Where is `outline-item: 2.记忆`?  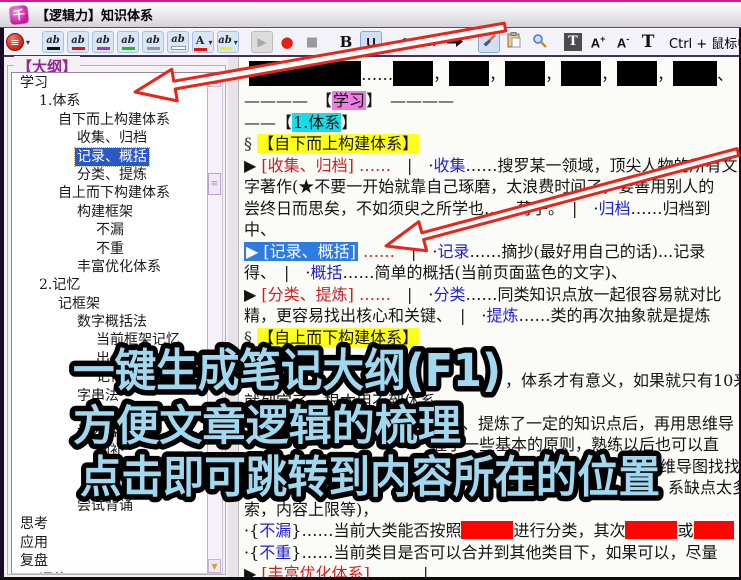 outline-item: 2.记忆 is located at coordinates (110, 285).